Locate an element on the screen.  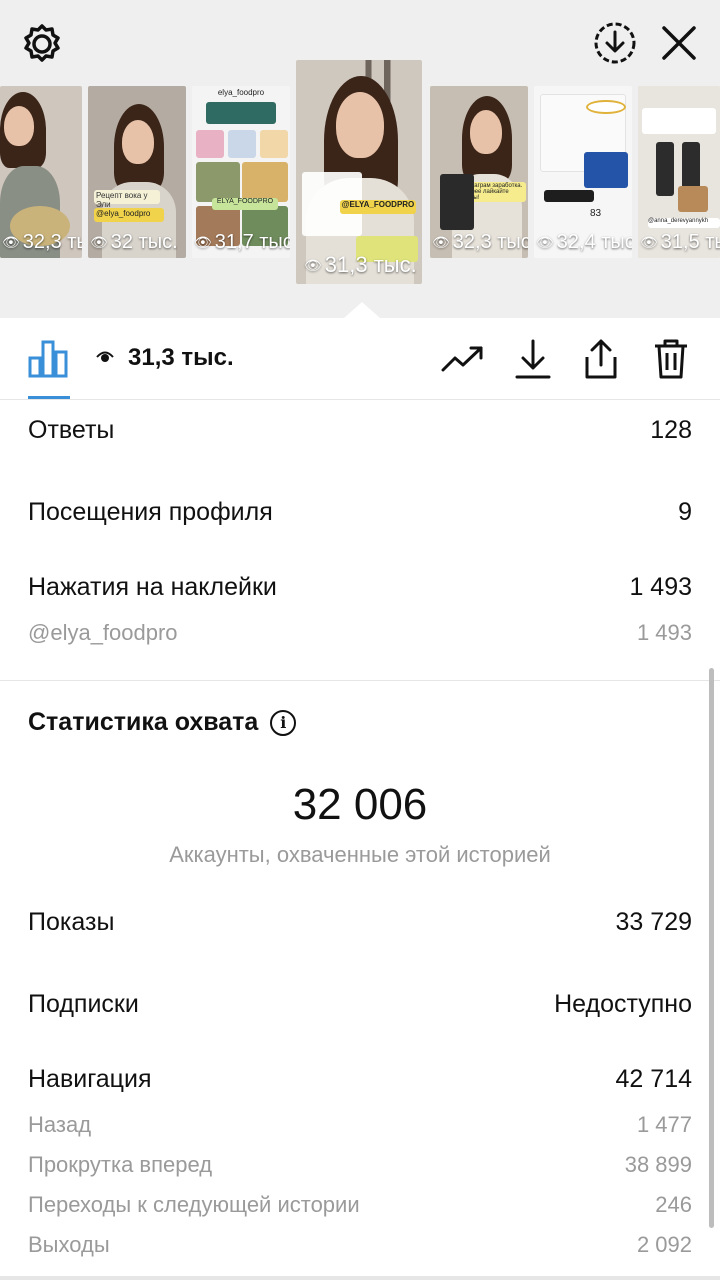
story-tag: @anna_derevyannykh is located at coordinates (684, 223).